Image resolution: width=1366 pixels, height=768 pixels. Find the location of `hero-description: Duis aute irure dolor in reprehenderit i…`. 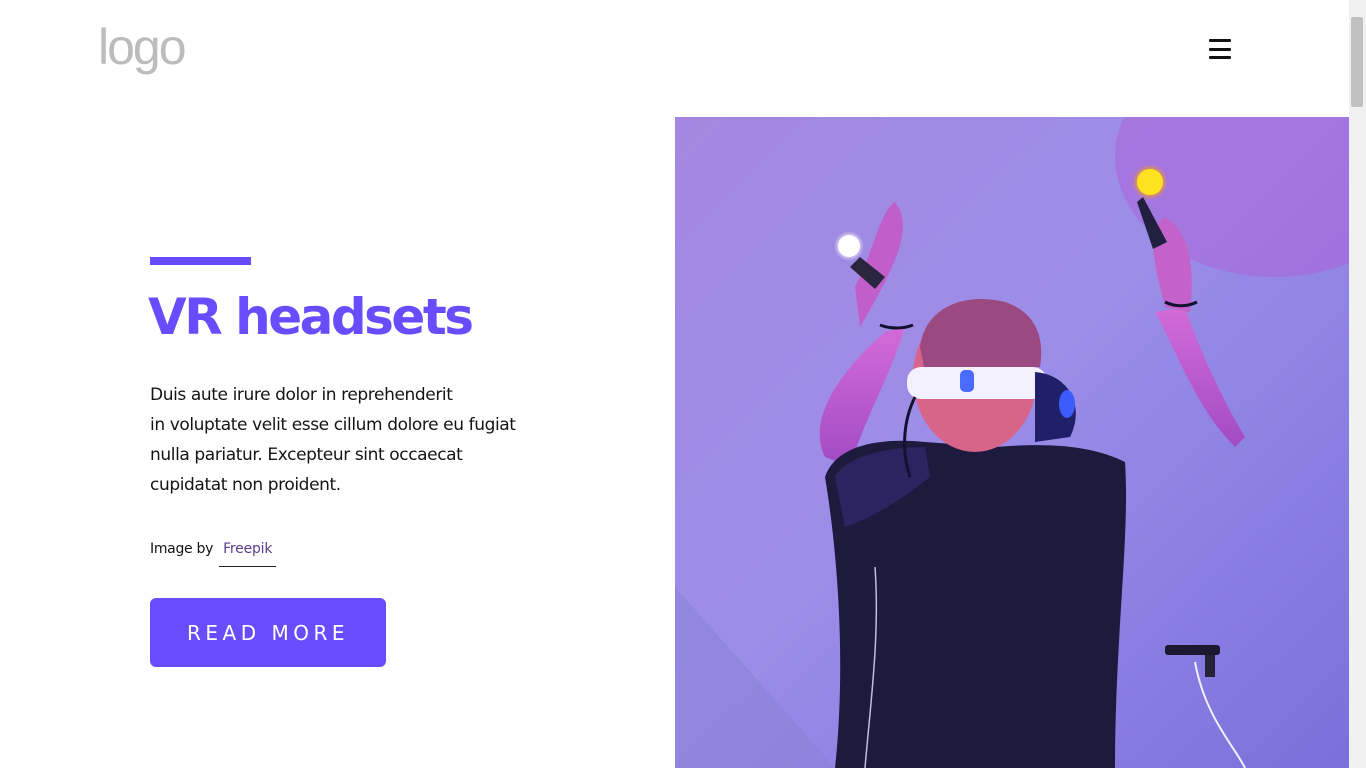

hero-description: Duis aute irure dolor in reprehenderit i… is located at coordinates (360, 440).